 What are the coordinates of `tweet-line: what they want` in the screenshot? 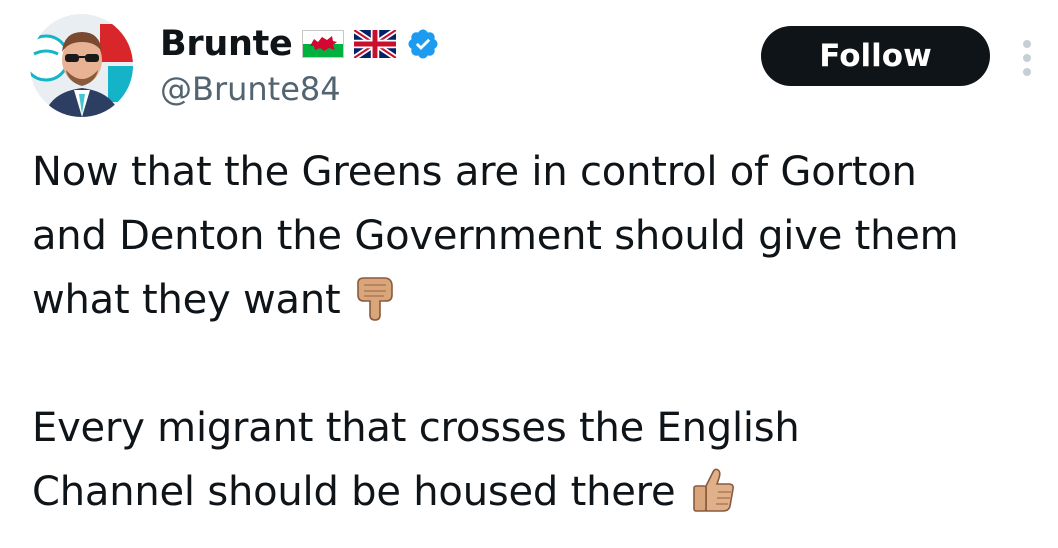 It's located at (186, 300).